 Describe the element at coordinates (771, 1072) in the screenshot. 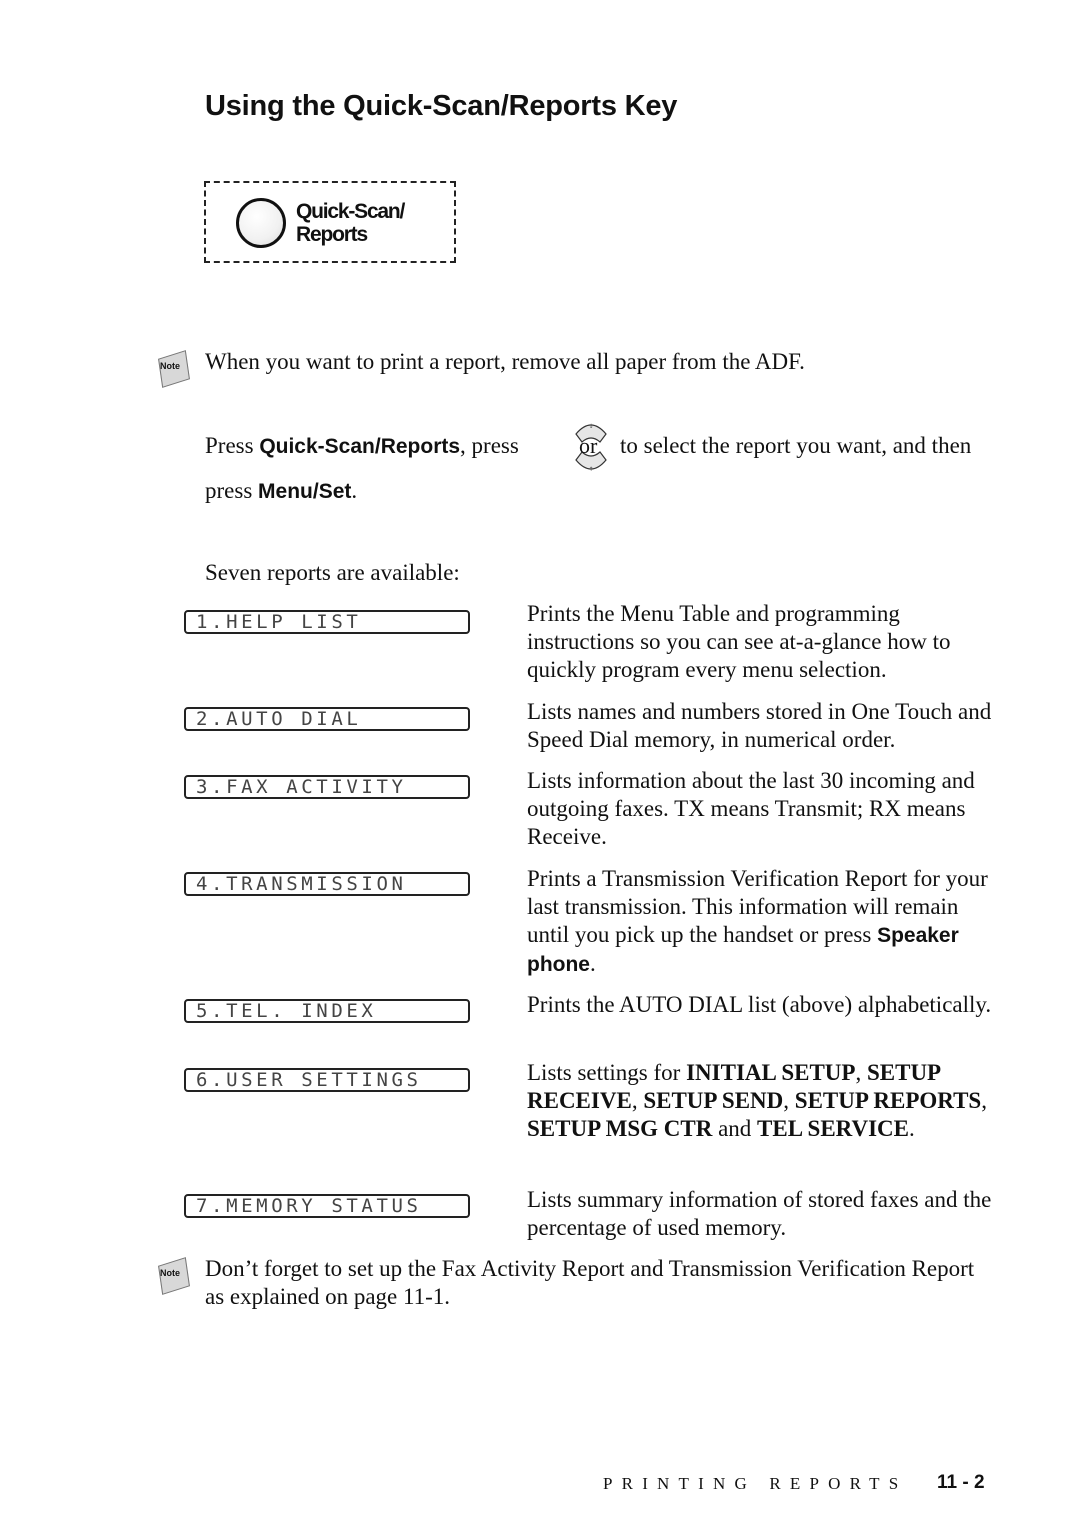

I see `setting-name: INITIAL SETUP` at that location.